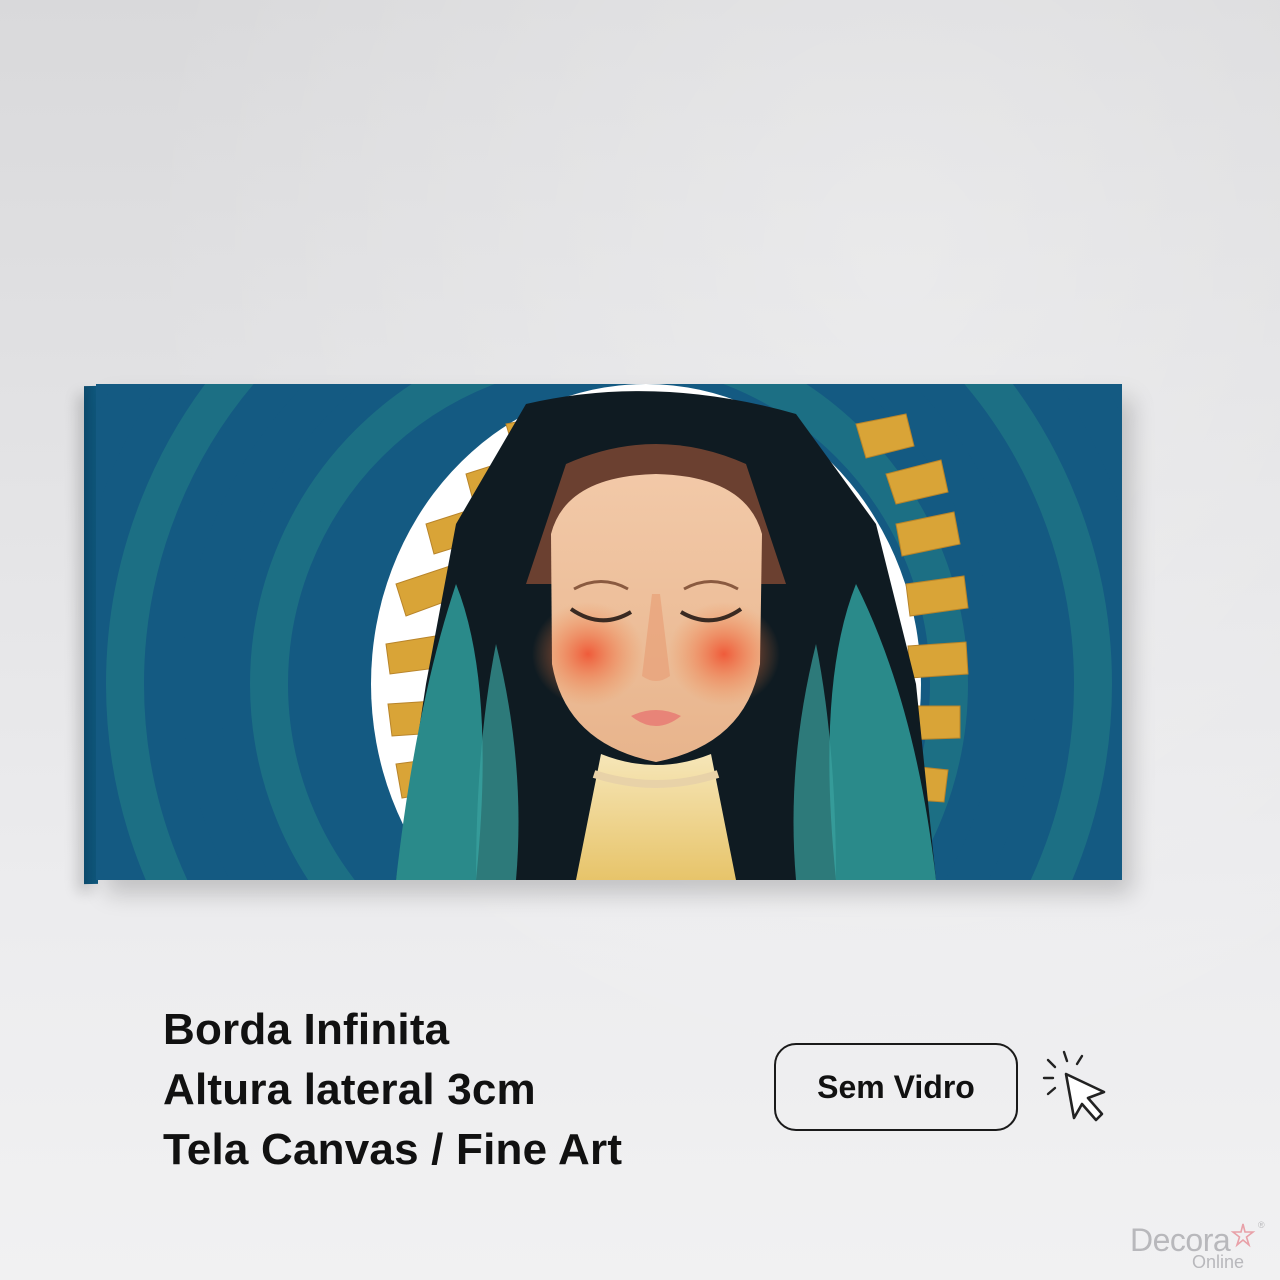 The image size is (1280, 1280). Describe the element at coordinates (306, 1029) in the screenshot. I see `spec-borda: Borda Infinita` at that location.